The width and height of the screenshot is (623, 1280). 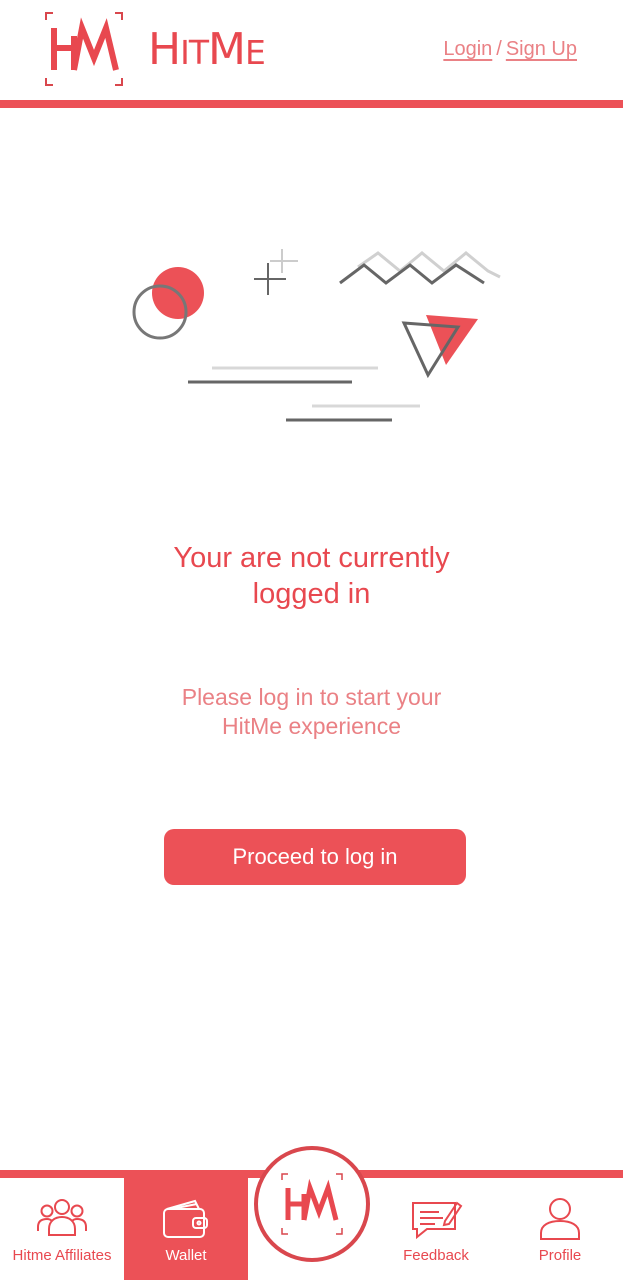 What do you see at coordinates (255, 52) in the screenshot?
I see `brand-letter-e: E` at bounding box center [255, 52].